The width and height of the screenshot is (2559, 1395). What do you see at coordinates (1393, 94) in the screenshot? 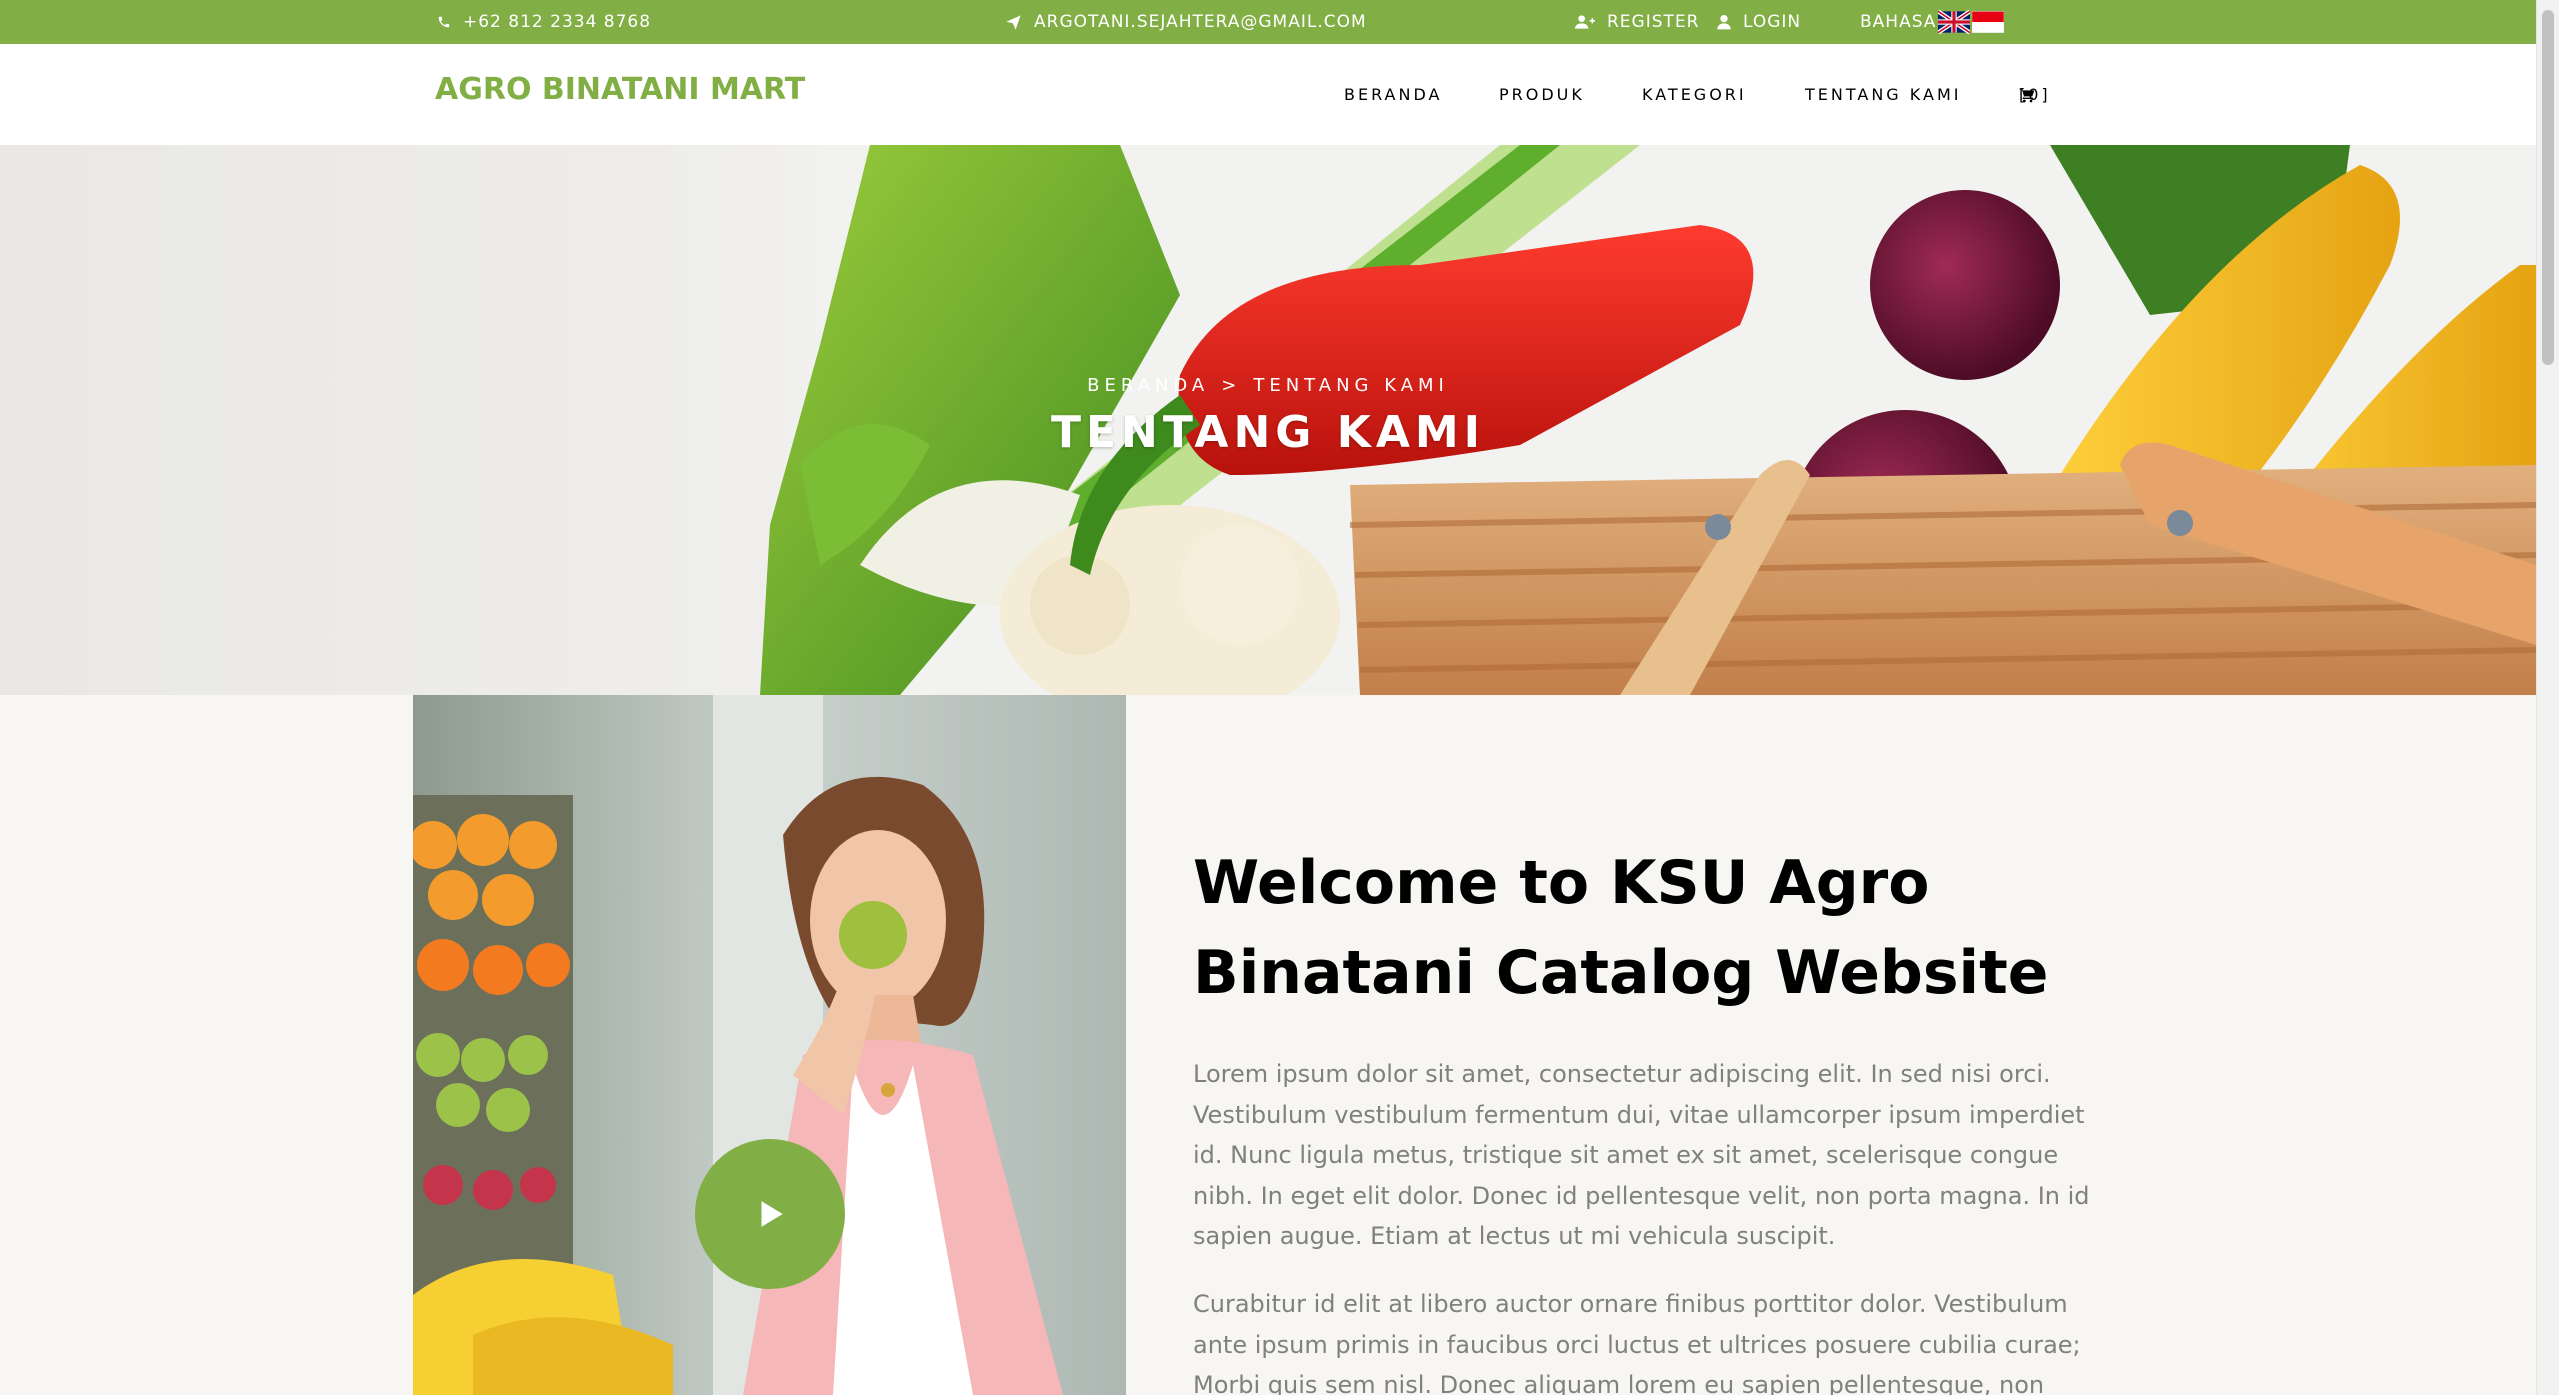
I see `nav-item-beranda: BERANDA` at bounding box center [1393, 94].